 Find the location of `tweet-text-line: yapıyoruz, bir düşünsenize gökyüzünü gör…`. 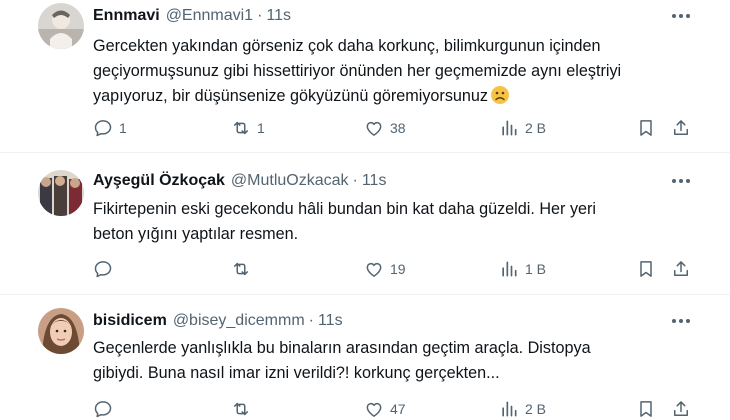

tweet-text-line: yapıyoruz, bir düşünsenize gökyüzünü gör… is located at coordinates (291, 96).